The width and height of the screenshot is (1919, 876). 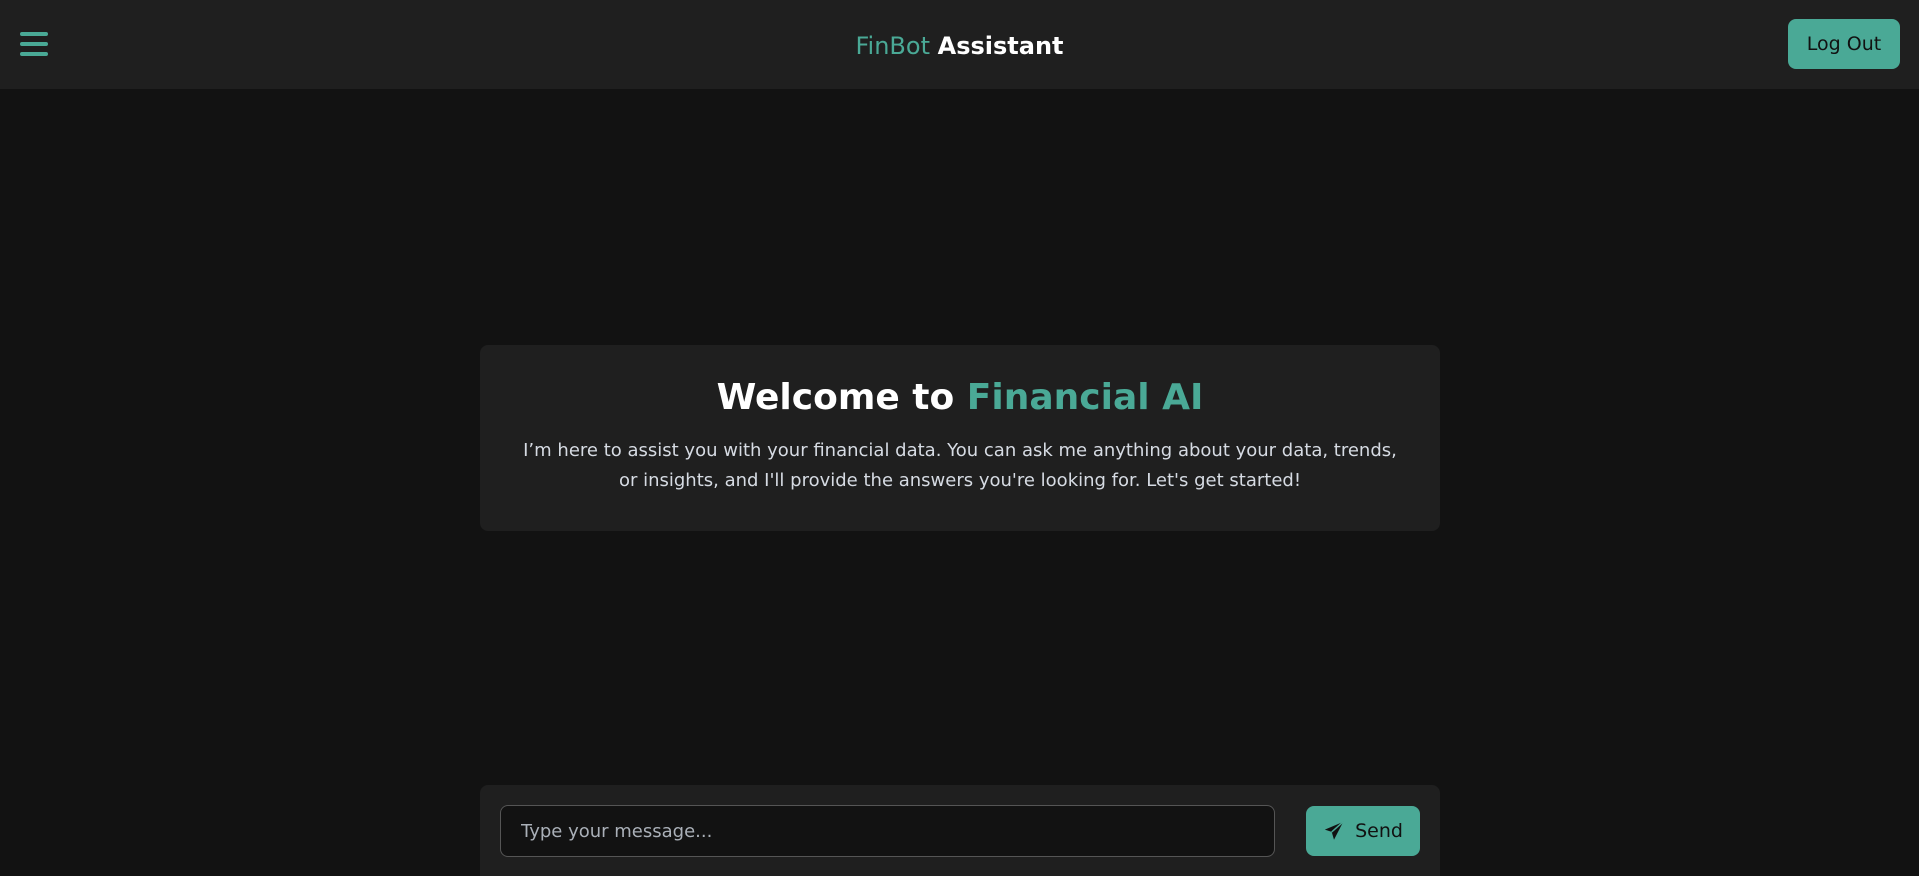 What do you see at coordinates (835, 397) in the screenshot?
I see `welcome-title-prefix: Welcome to` at bounding box center [835, 397].